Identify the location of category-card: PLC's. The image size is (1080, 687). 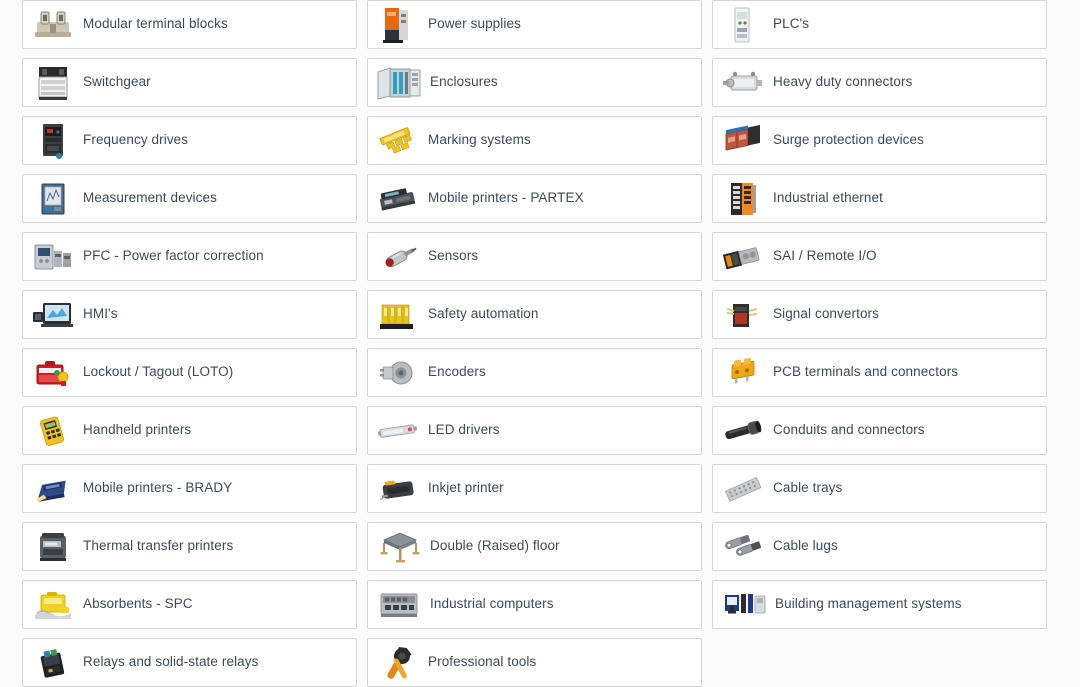
(879, 24).